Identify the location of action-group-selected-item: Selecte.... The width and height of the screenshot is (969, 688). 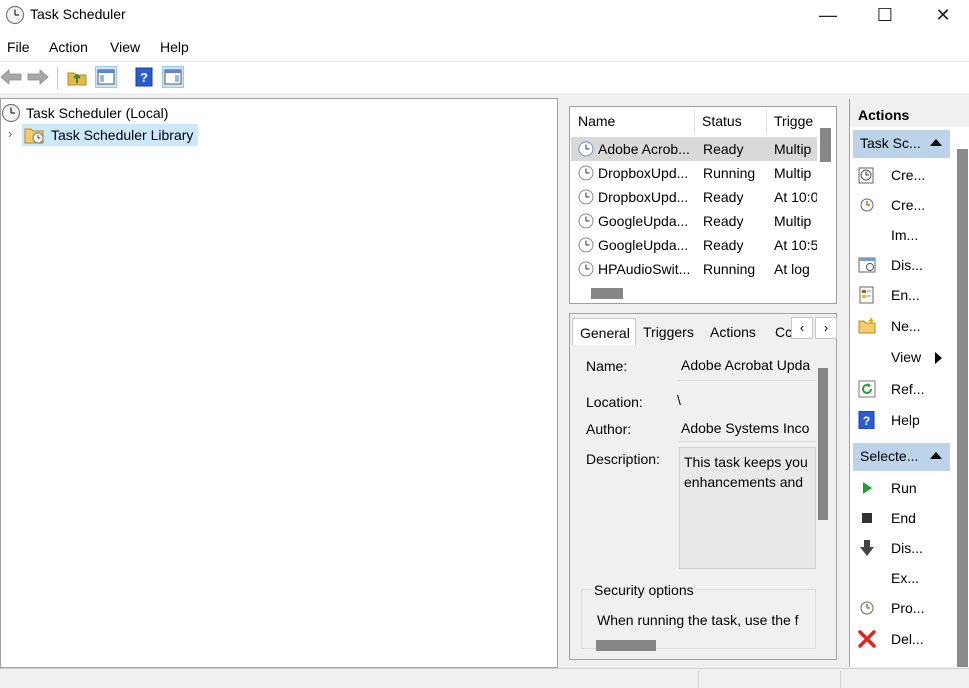
(901, 457).